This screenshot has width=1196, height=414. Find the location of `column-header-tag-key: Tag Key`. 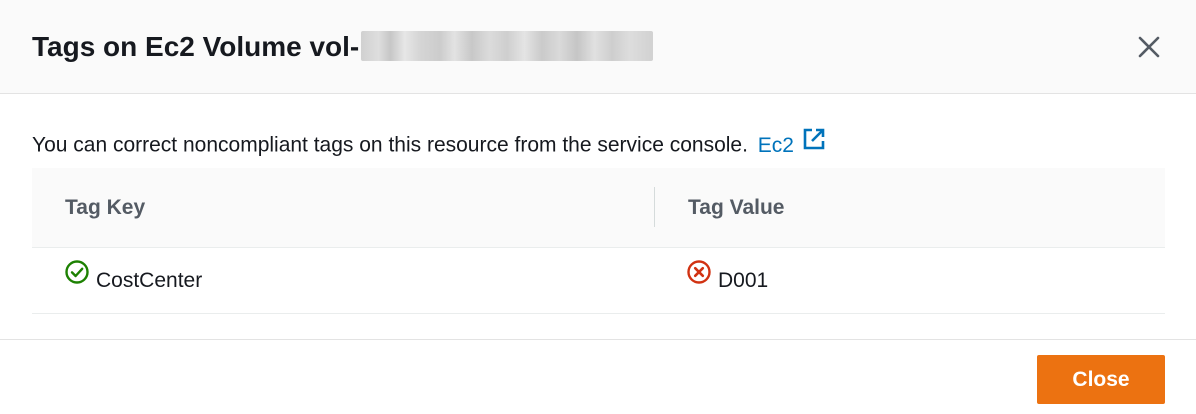

column-header-tag-key: Tag Key is located at coordinates (105, 207).